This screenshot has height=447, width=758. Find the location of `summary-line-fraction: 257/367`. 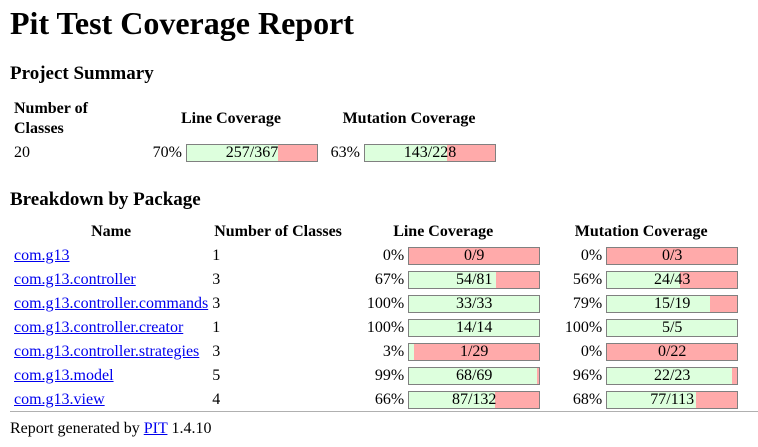

summary-line-fraction: 257/367 is located at coordinates (252, 153).